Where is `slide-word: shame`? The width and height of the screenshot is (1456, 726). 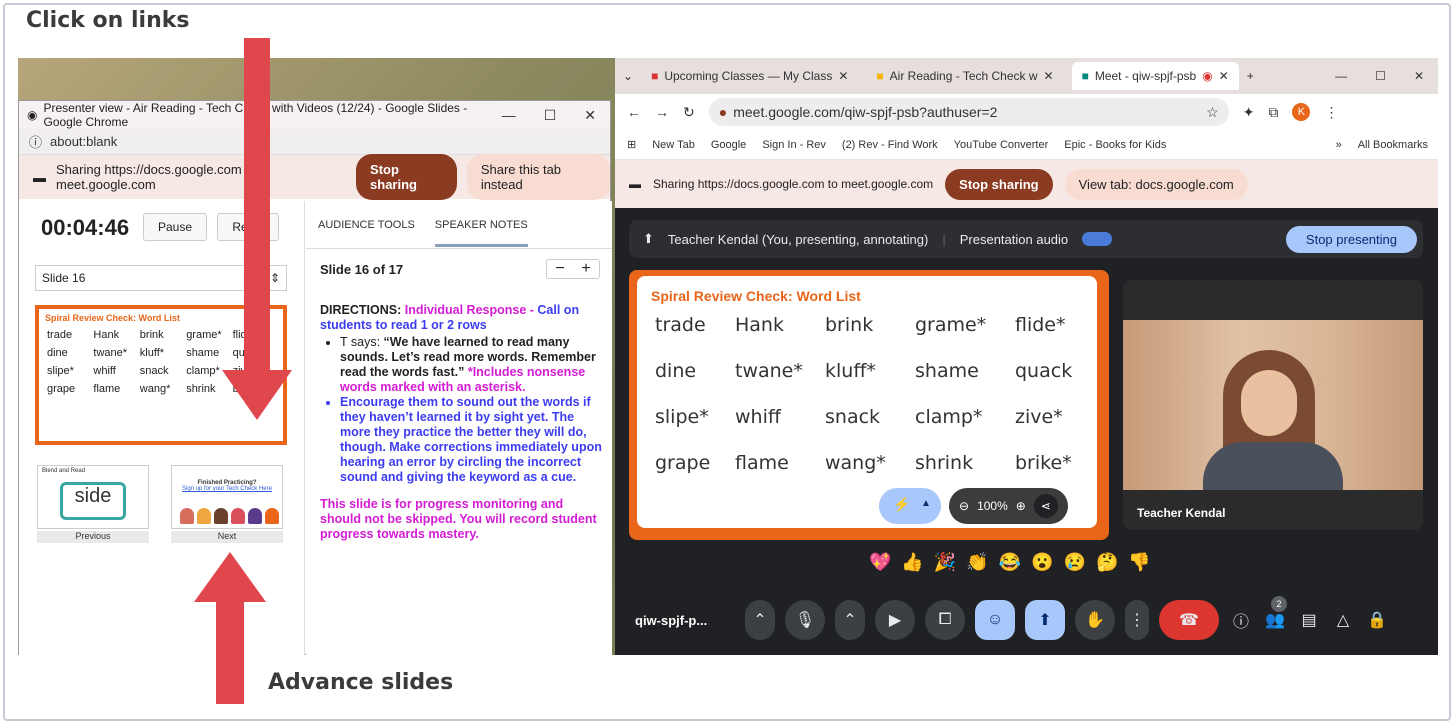
slide-word: shame is located at coordinates (947, 371).